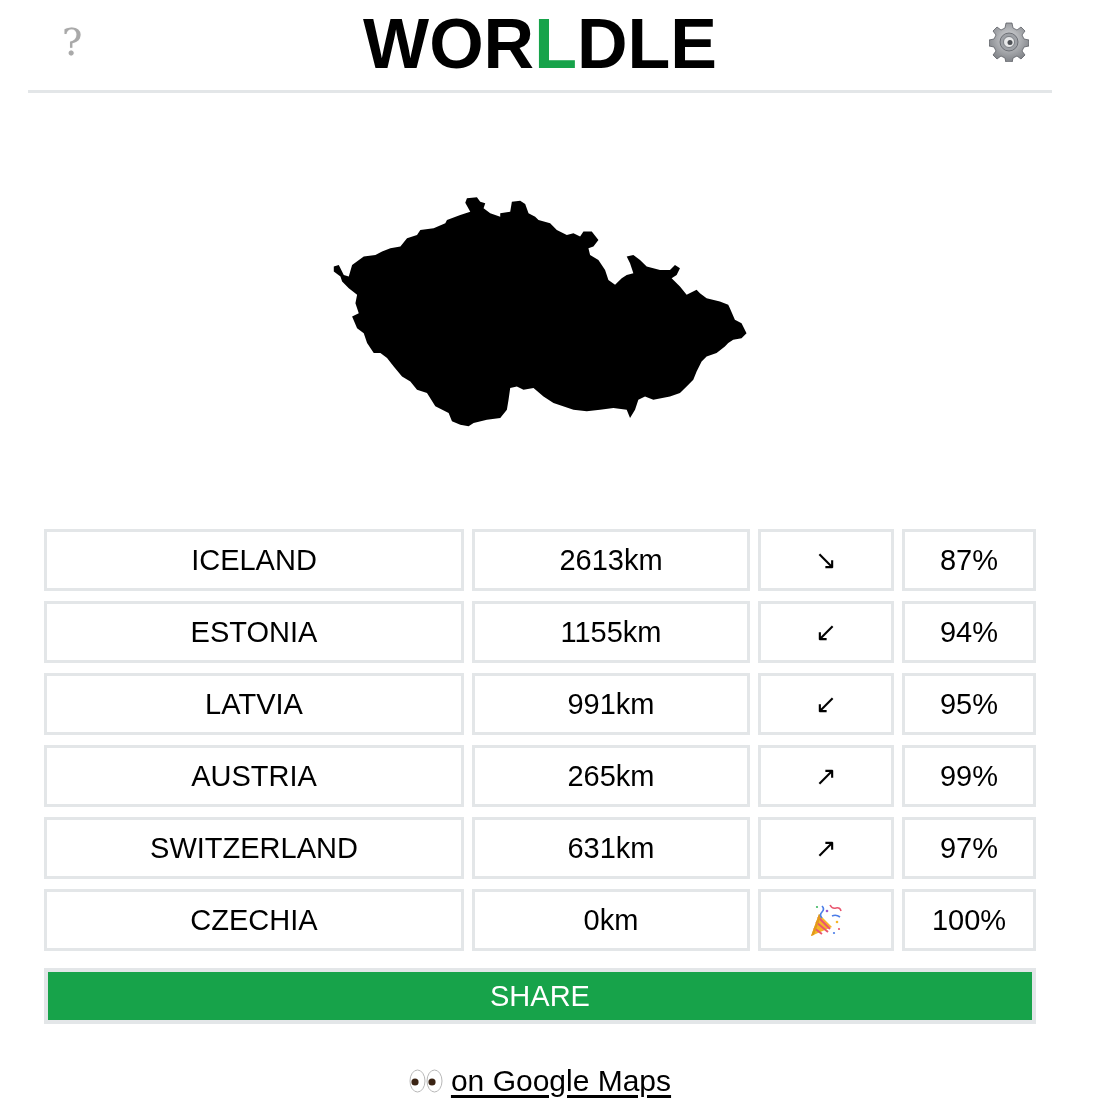 This screenshot has width=1094, height=1116. I want to click on distance-cell: 991km, so click(611, 704).